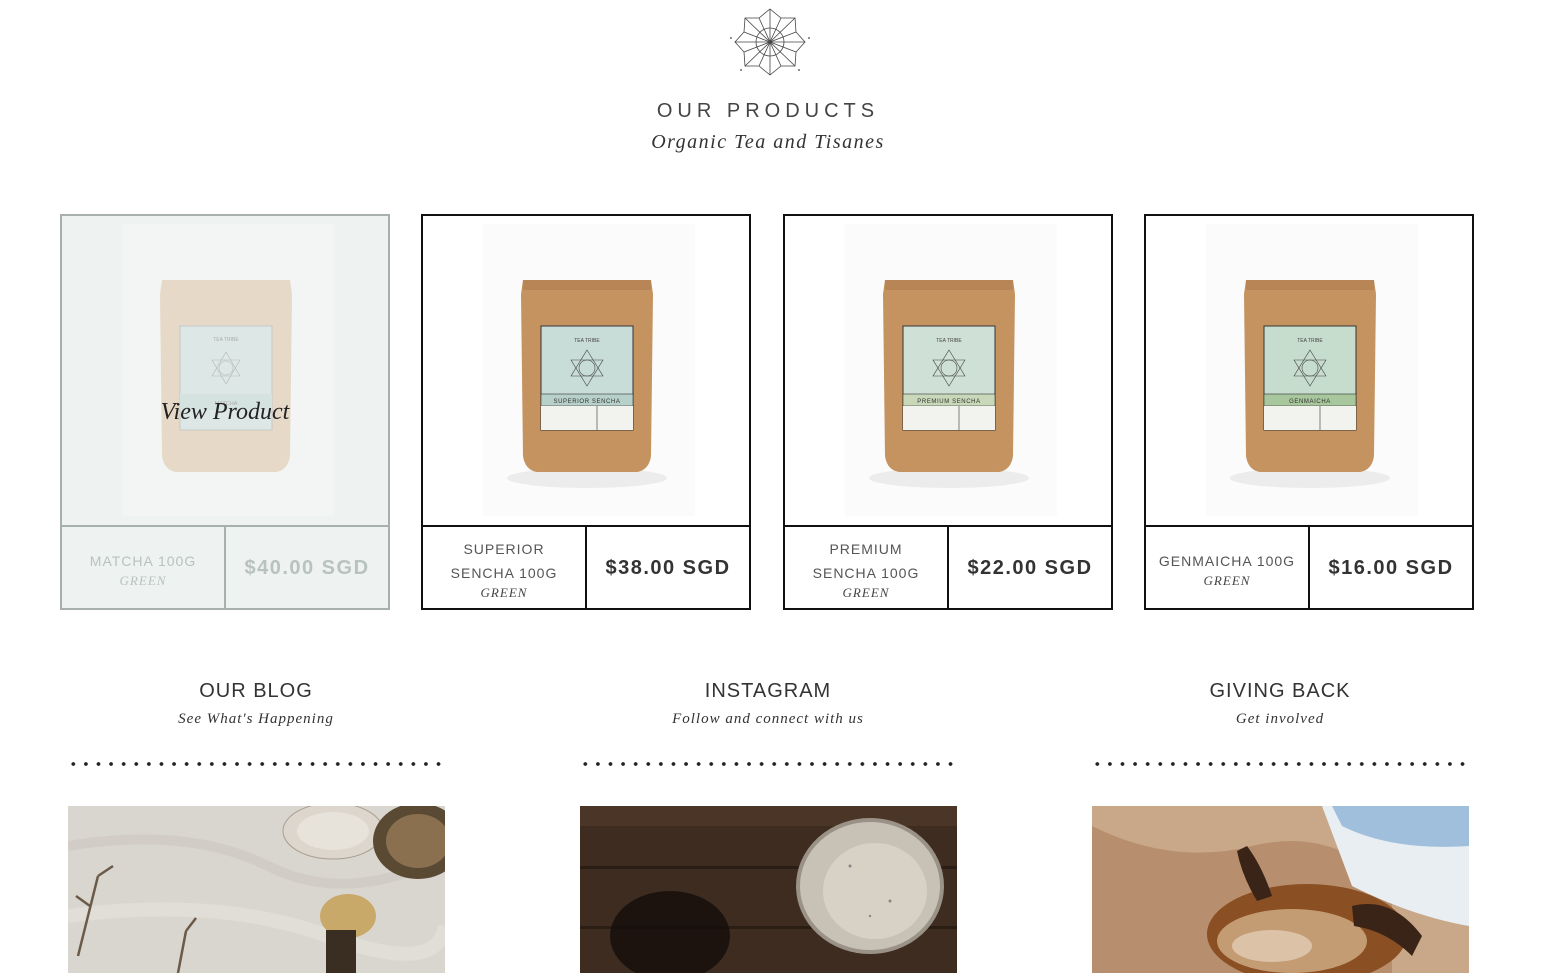 The height and width of the screenshot is (973, 1559). What do you see at coordinates (1312, 370) in the screenshot?
I see `tea-pouch-image: TEA TRIBE GENMAICHA` at bounding box center [1312, 370].